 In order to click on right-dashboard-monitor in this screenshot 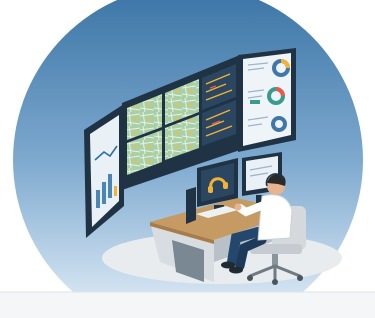, I will do `click(267, 100)`.